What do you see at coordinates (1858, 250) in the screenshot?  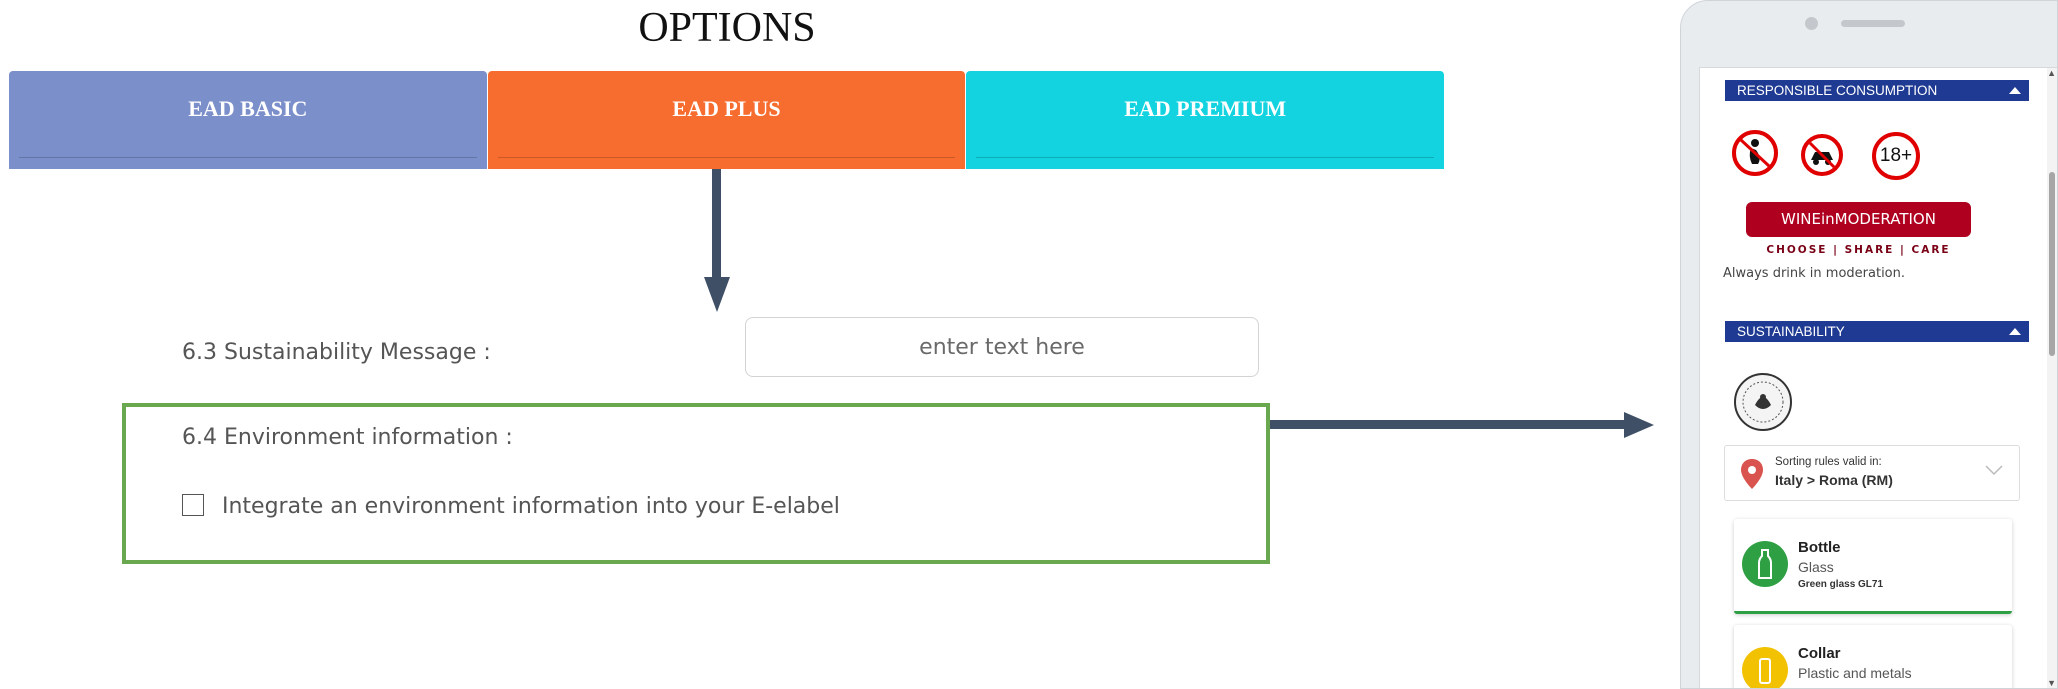 I see `wim-tagline: CHOOSE | SHARE | CARE` at bounding box center [1858, 250].